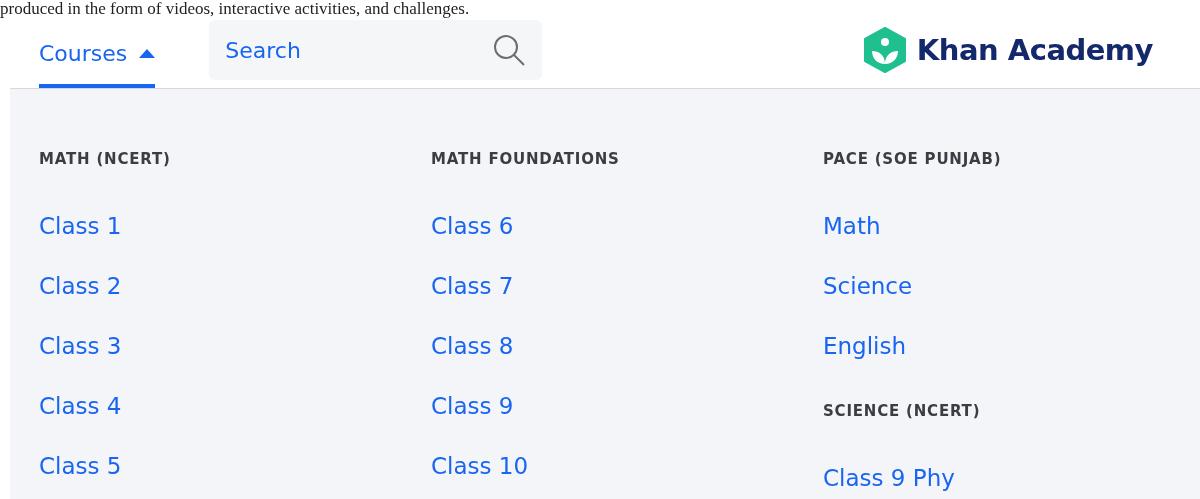 Image resolution: width=1200 pixels, height=499 pixels. Describe the element at coordinates (105, 159) in the screenshot. I see `category-heading: MATH (NCERT)` at that location.